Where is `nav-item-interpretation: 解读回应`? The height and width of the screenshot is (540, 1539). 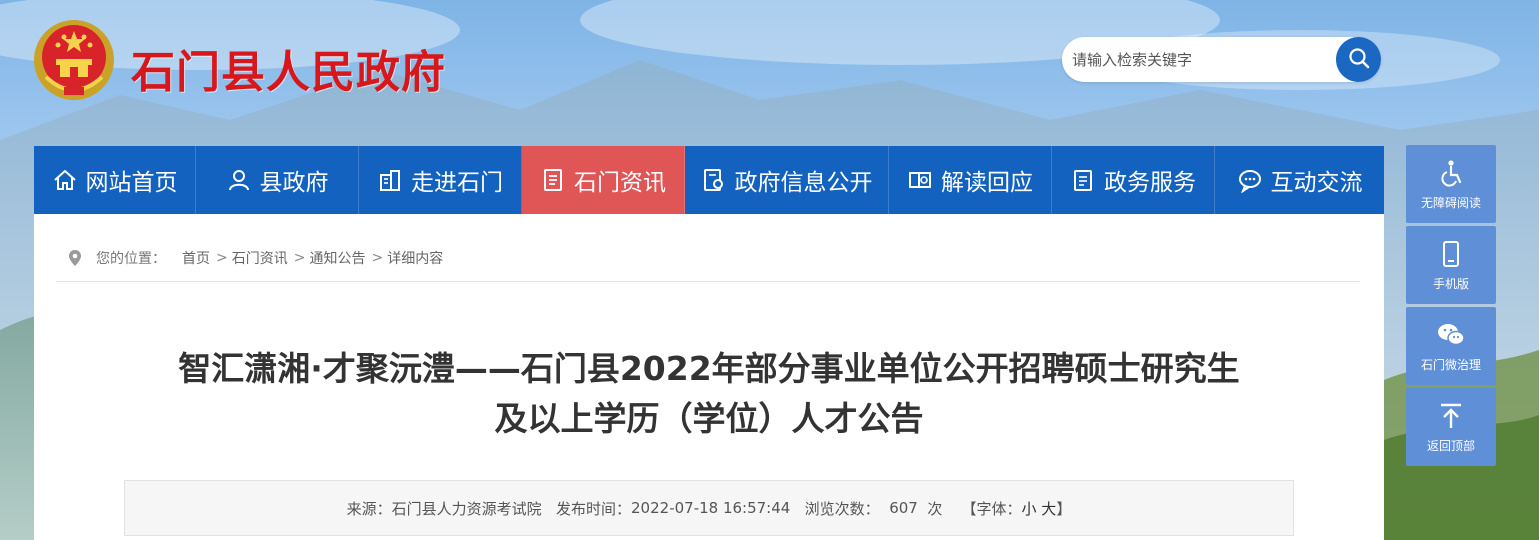 nav-item-interpretation: 解读回应 is located at coordinates (970, 180).